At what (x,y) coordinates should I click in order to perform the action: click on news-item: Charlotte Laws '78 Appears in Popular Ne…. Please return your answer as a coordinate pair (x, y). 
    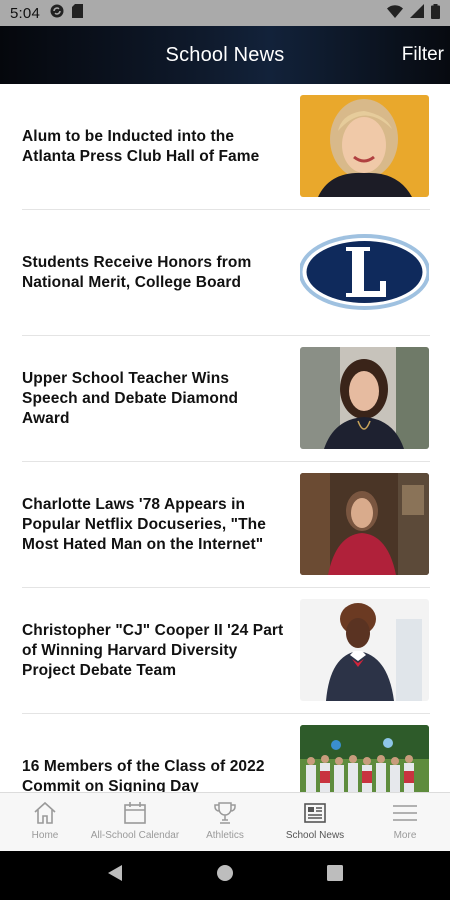
    Looking at the image, I should click on (225, 525).